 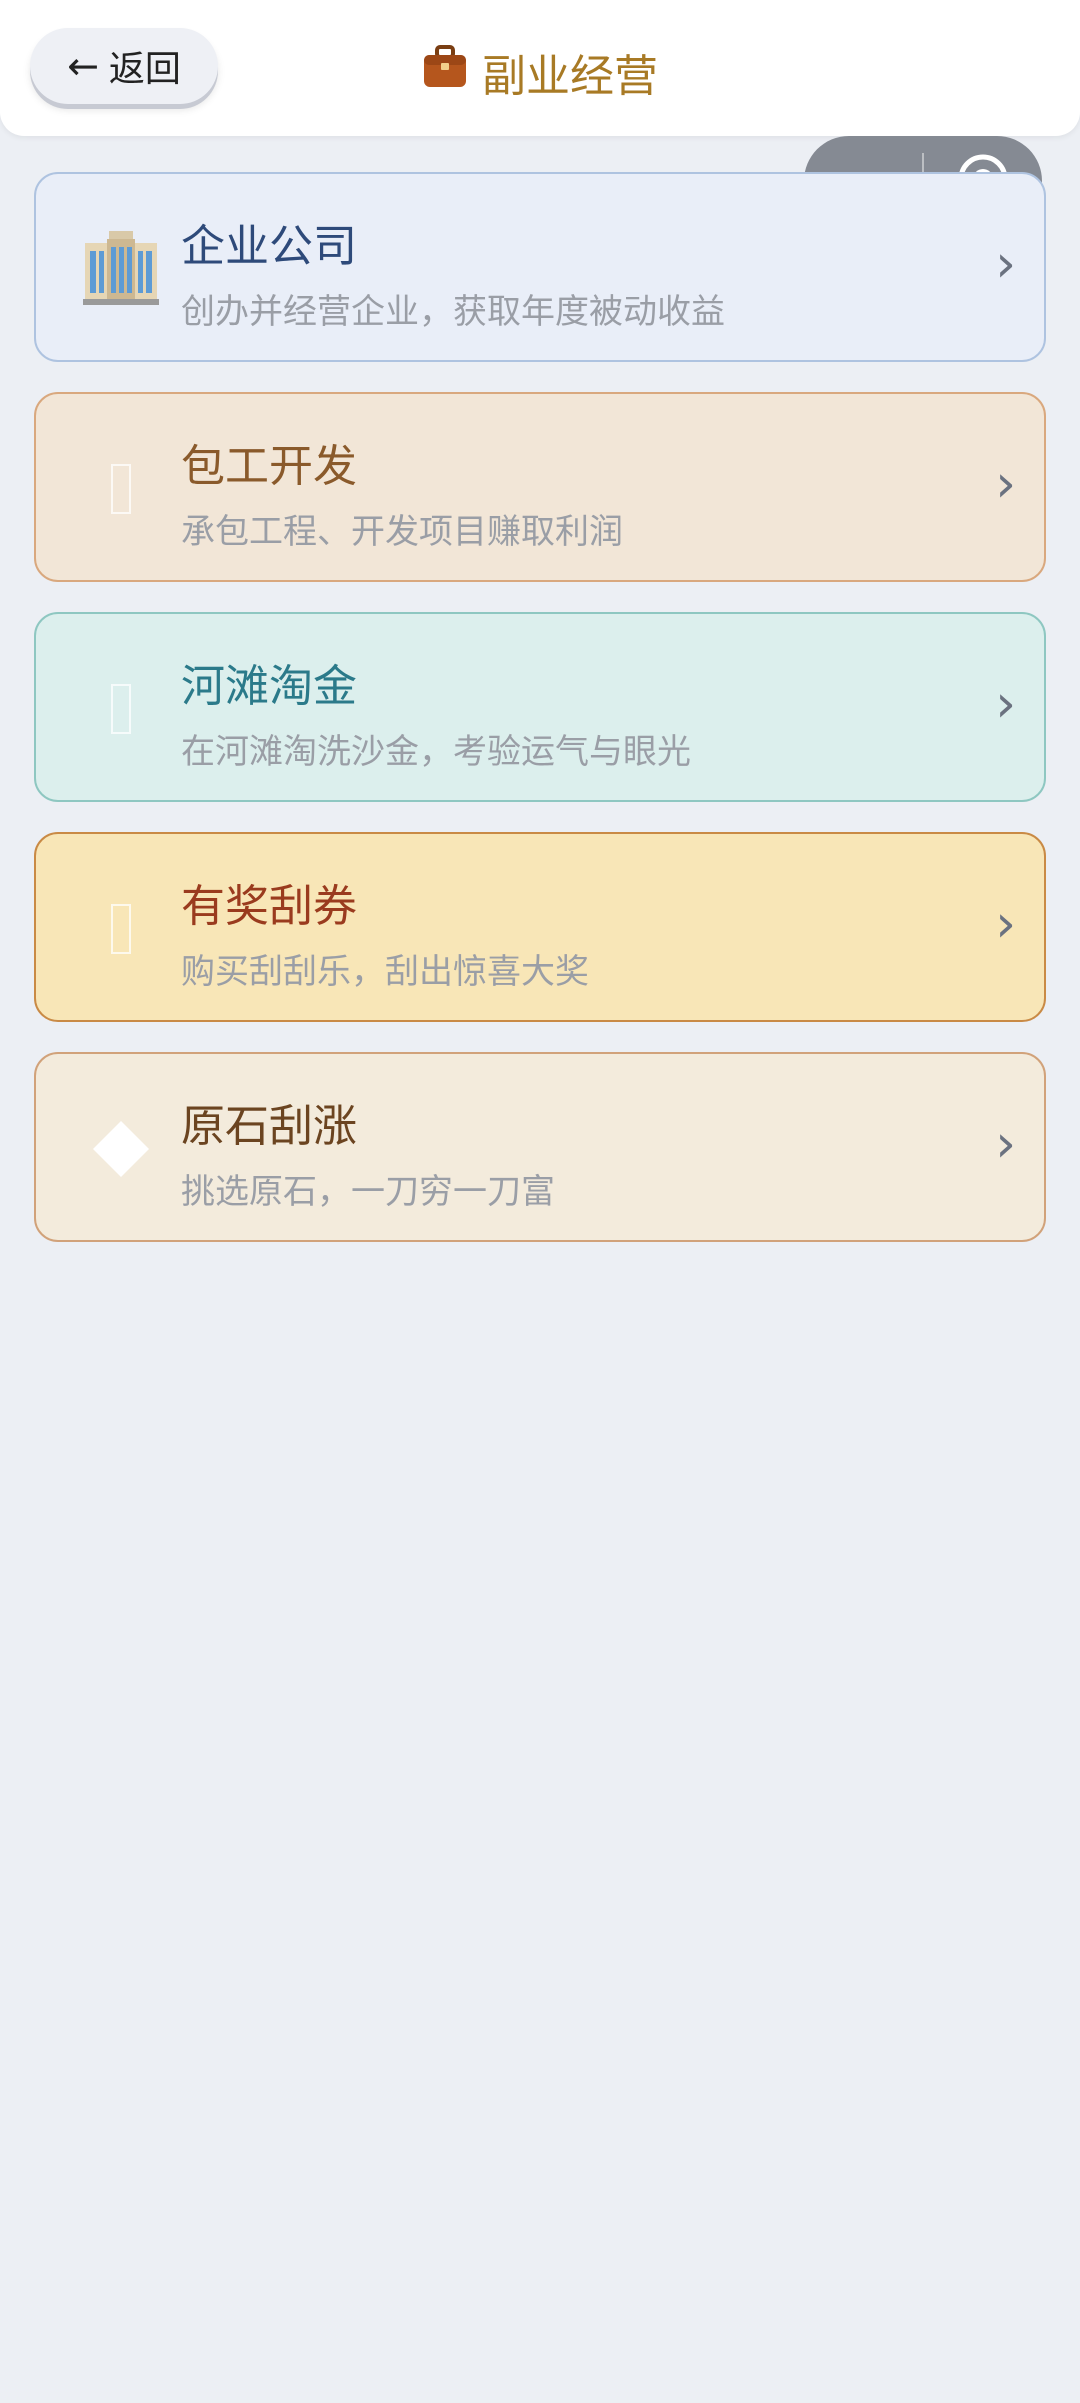 What do you see at coordinates (540, 927) in the screenshot?
I see `card-lottery: 有奖刮券 购买刮刮乐，刮出惊喜大奖 ›` at bounding box center [540, 927].